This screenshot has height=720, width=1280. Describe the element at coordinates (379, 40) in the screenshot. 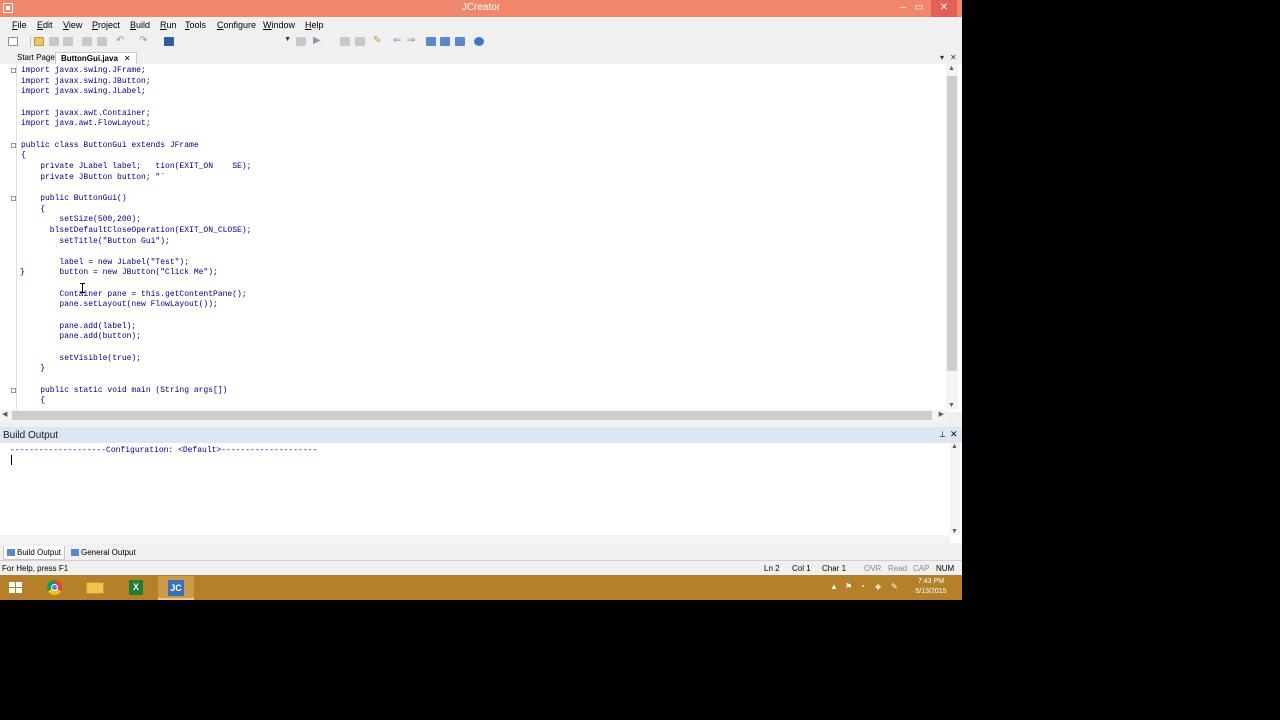

I see `wand-icon: ✎` at that location.